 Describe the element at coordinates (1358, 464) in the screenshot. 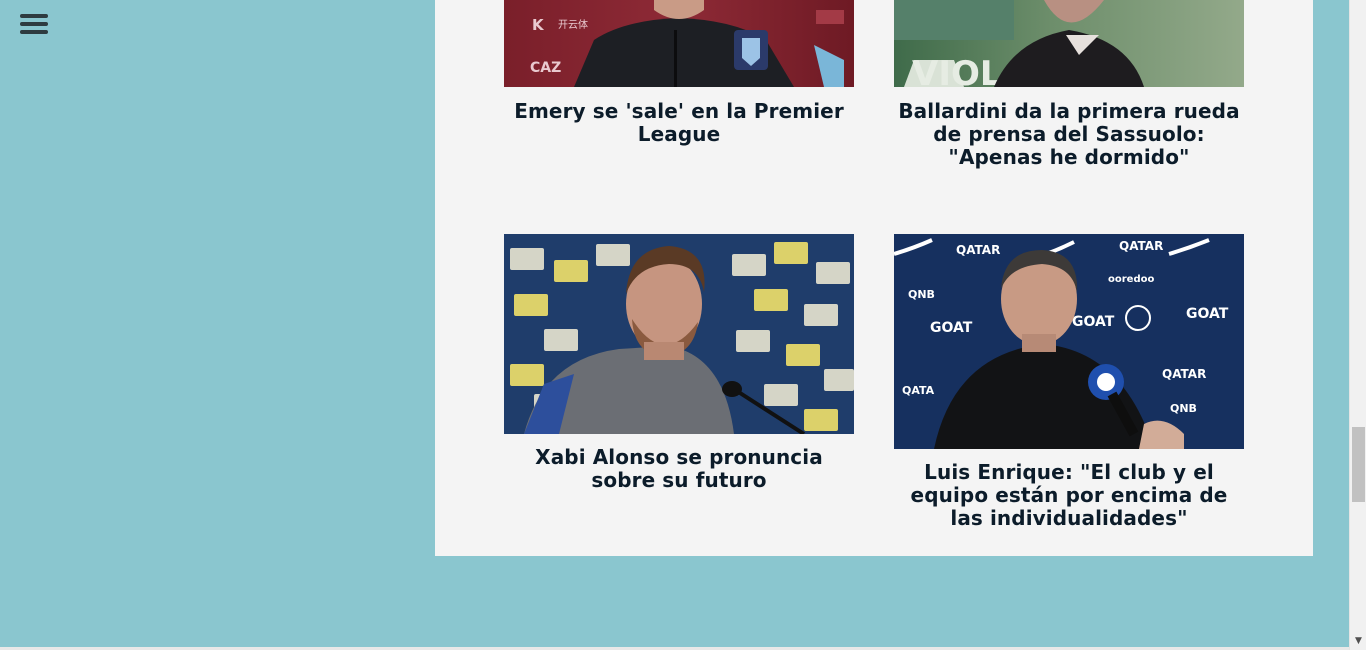

I see `scrollbar-thumb` at that location.